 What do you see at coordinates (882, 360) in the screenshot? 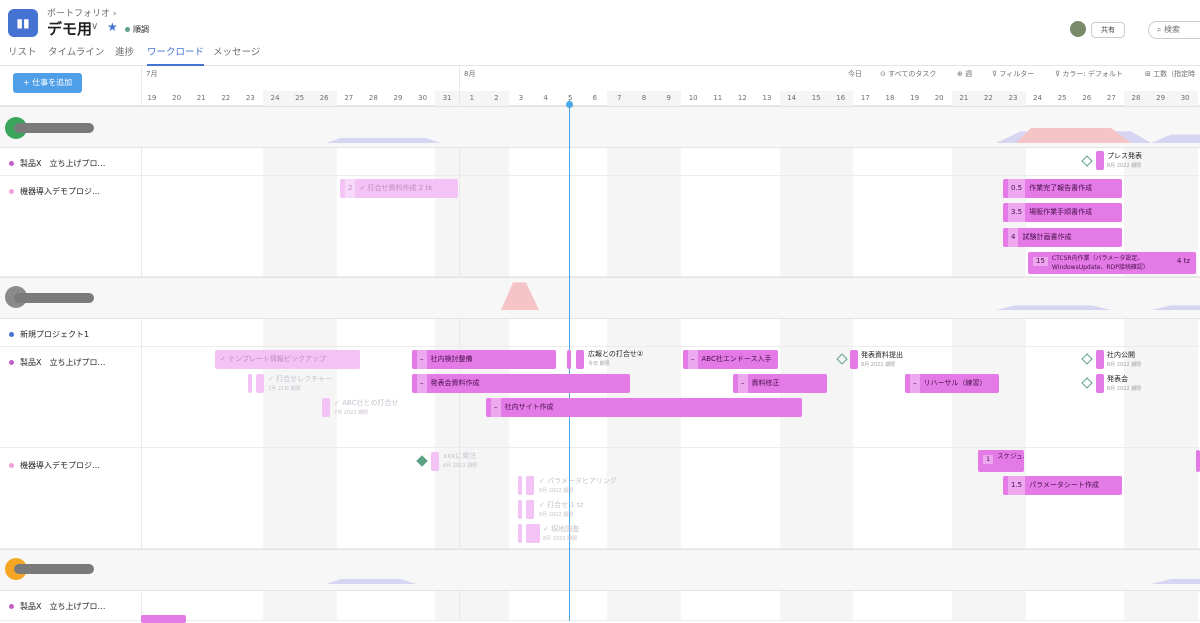
I see `task-label: 発表資料提出 8月 2022 期限` at bounding box center [882, 360].